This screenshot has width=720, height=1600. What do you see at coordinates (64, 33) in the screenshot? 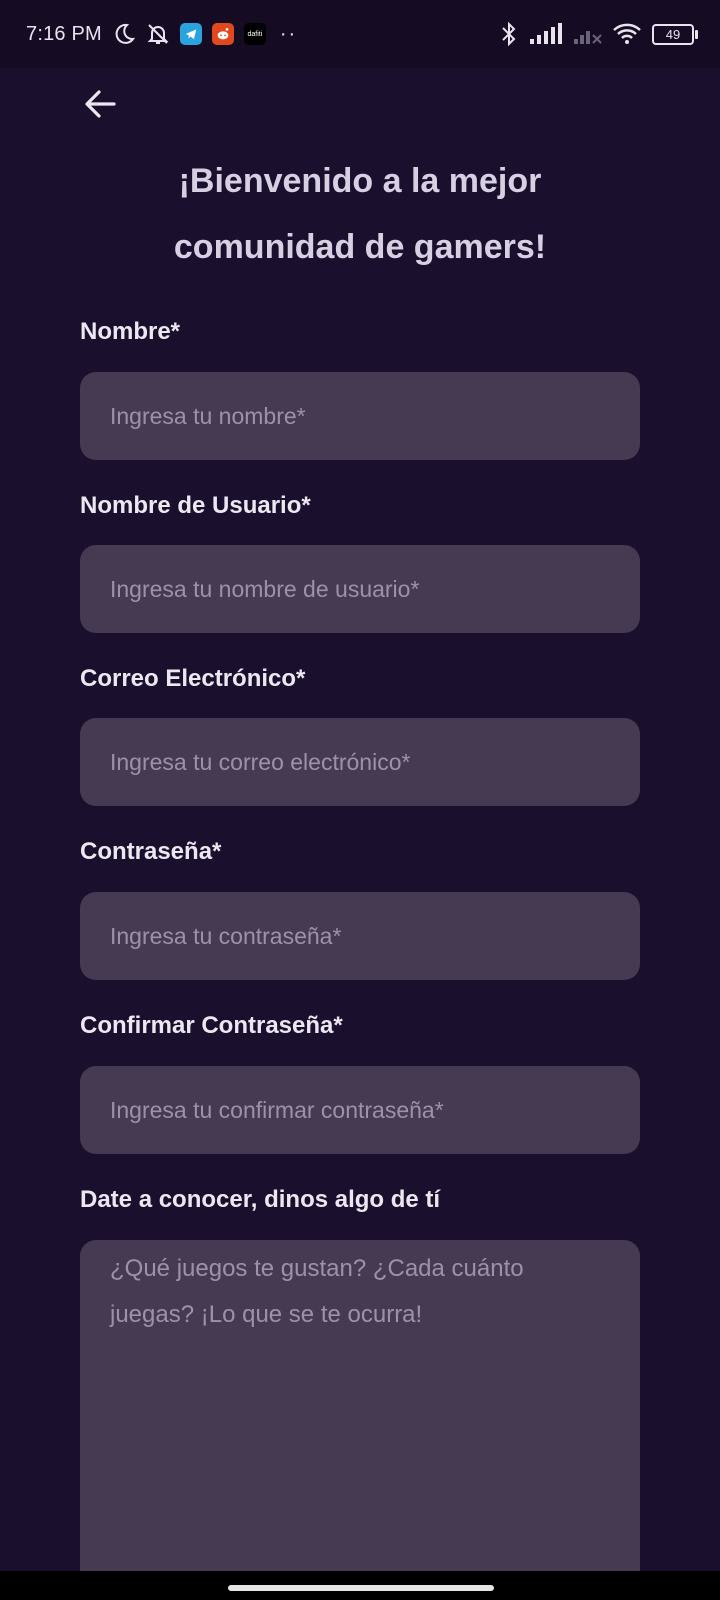
I see `status-time: 7:16 PM` at bounding box center [64, 33].